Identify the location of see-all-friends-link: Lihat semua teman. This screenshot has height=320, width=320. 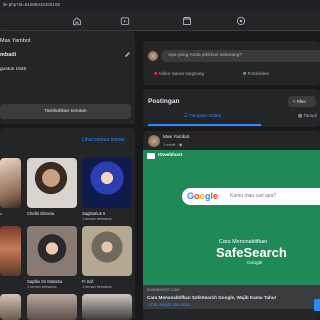
(103, 140).